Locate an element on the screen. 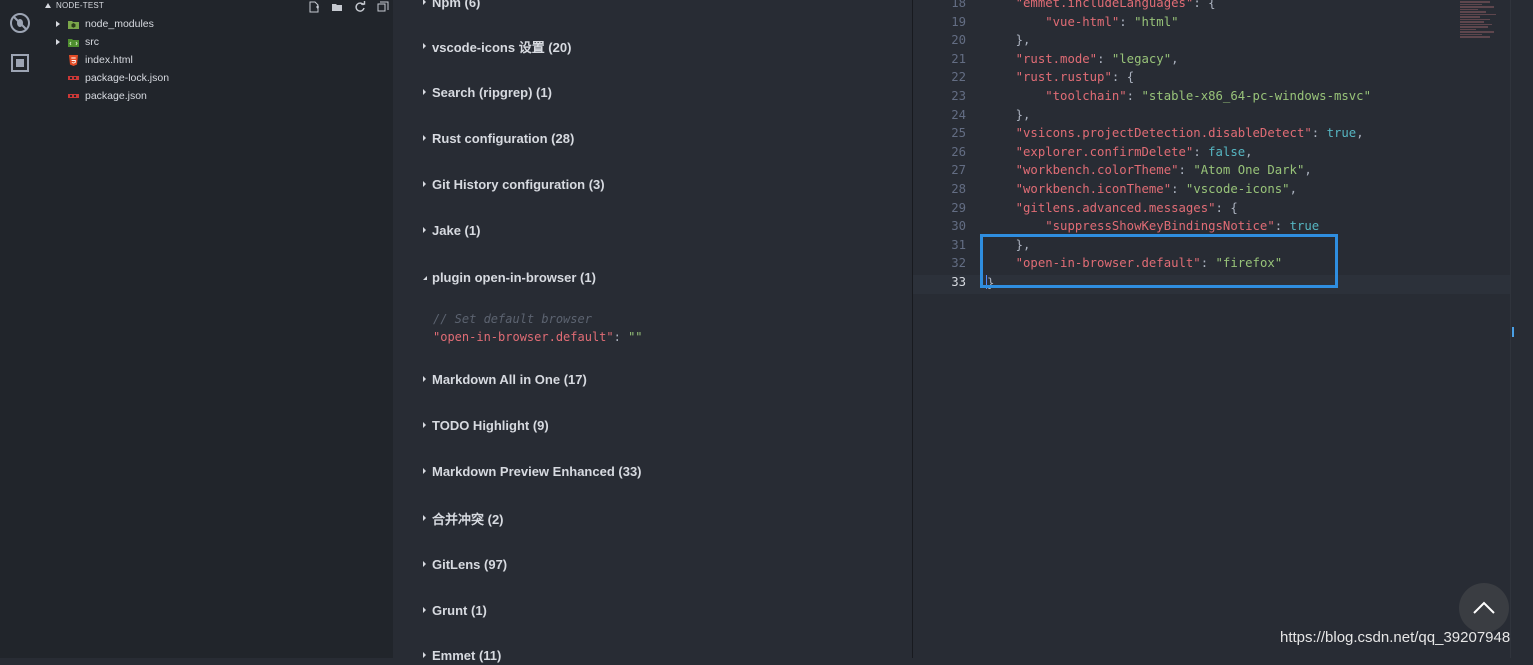 The image size is (1533, 665). line-number: 33 is located at coordinates (958, 282).